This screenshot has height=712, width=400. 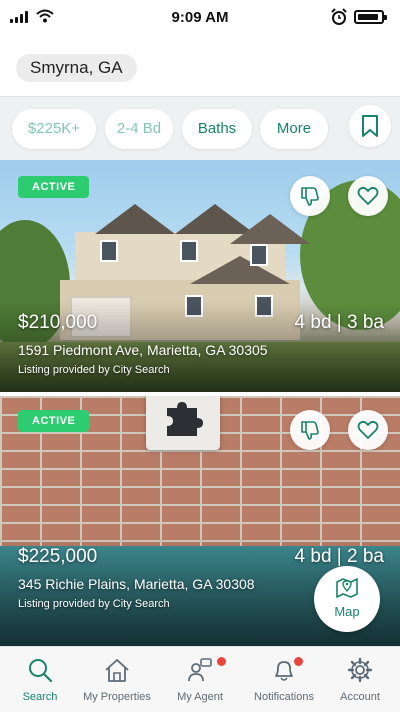 I want to click on status-bar: 9:09 AM, so click(x=200, y=18).